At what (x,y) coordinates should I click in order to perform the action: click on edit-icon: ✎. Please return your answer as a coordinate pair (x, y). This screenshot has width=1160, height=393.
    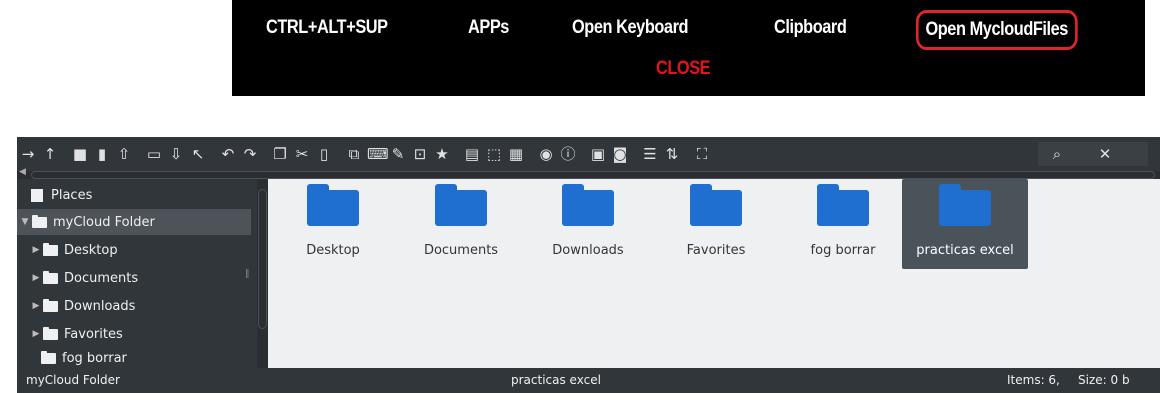
    Looking at the image, I should click on (398, 154).